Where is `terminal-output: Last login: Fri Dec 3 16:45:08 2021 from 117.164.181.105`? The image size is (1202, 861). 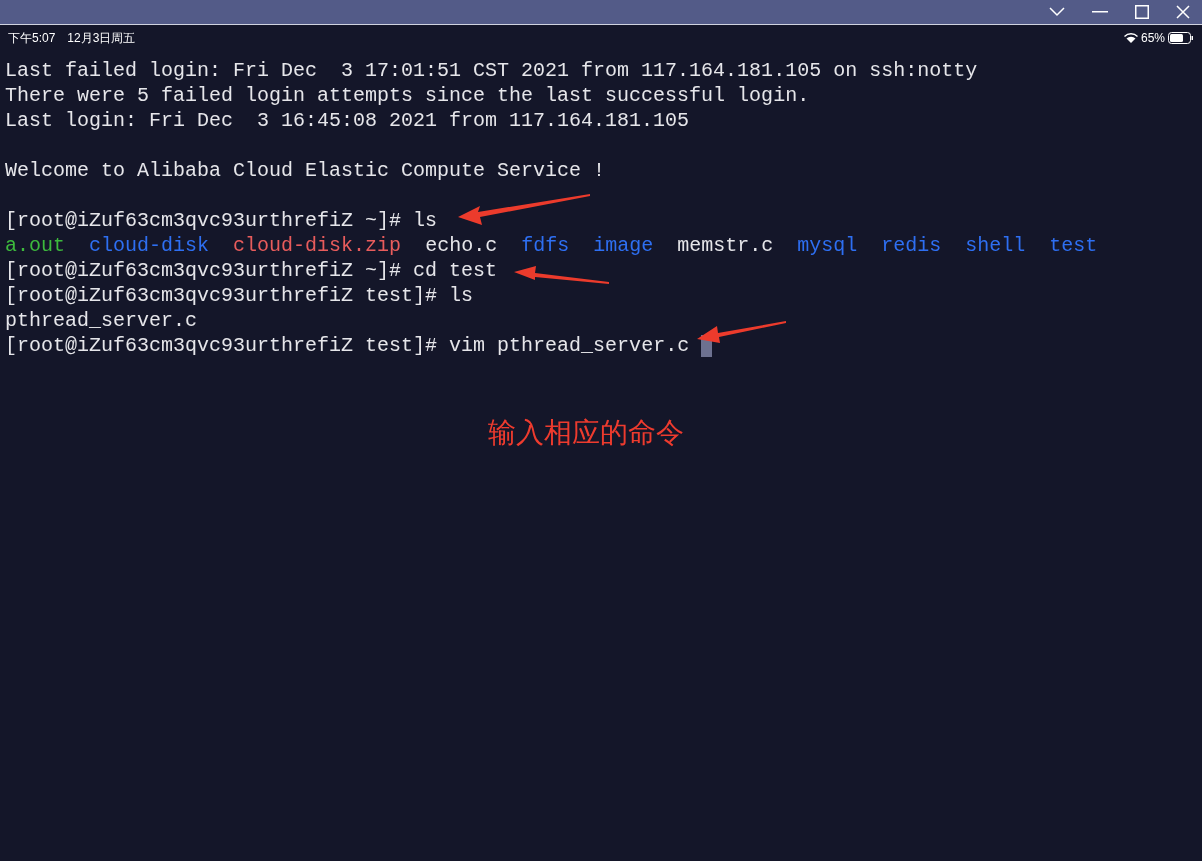 terminal-output: Last login: Fri Dec 3 16:45:08 2021 from 117.164.181.105 is located at coordinates (347, 120).